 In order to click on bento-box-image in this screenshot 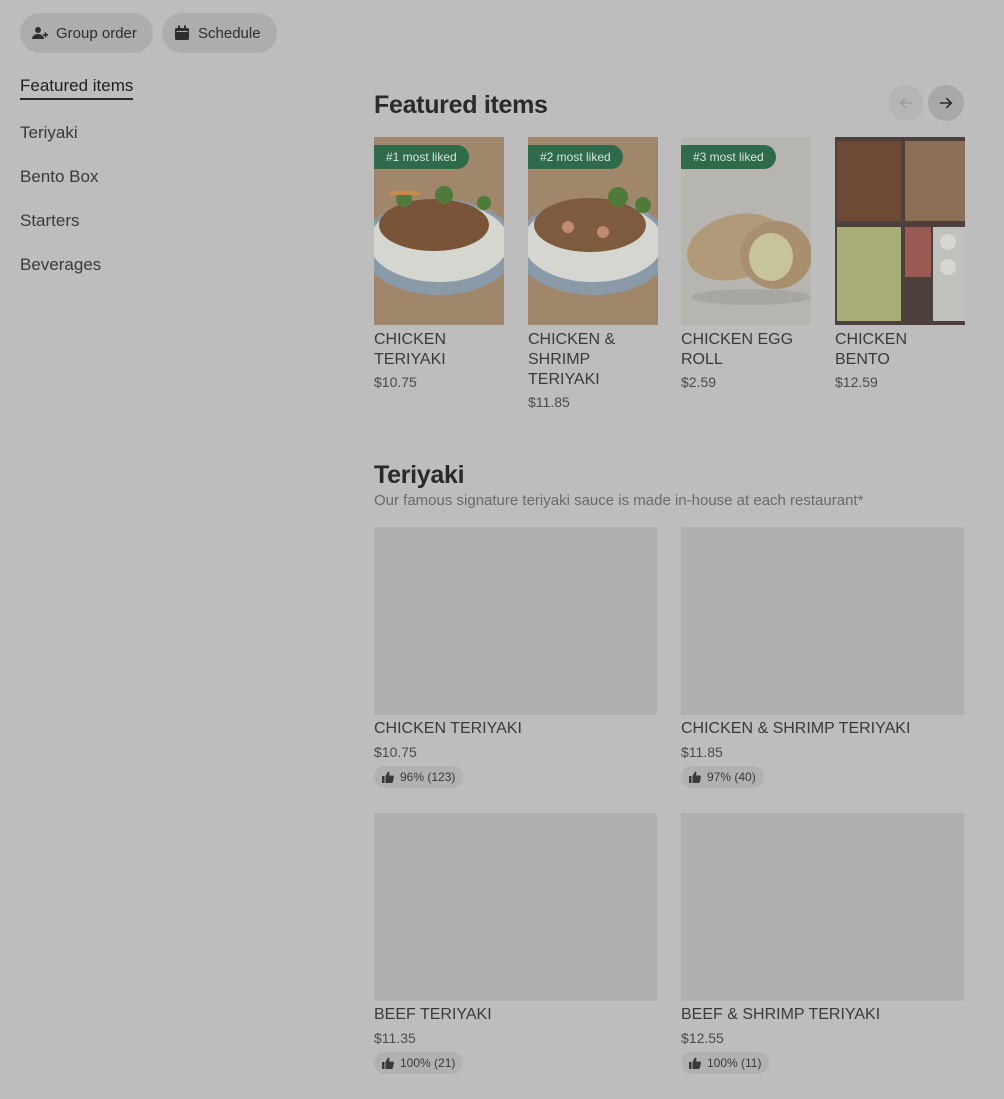, I will do `click(900, 231)`.